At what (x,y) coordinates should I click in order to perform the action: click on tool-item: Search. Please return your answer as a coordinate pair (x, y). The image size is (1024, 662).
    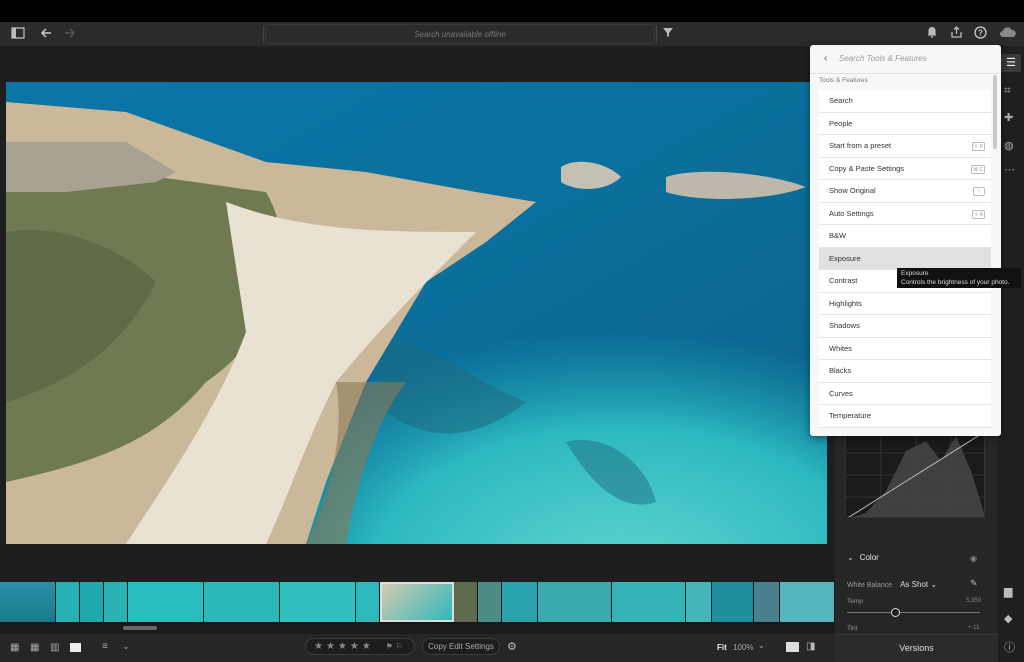
    Looking at the image, I should click on (905, 101).